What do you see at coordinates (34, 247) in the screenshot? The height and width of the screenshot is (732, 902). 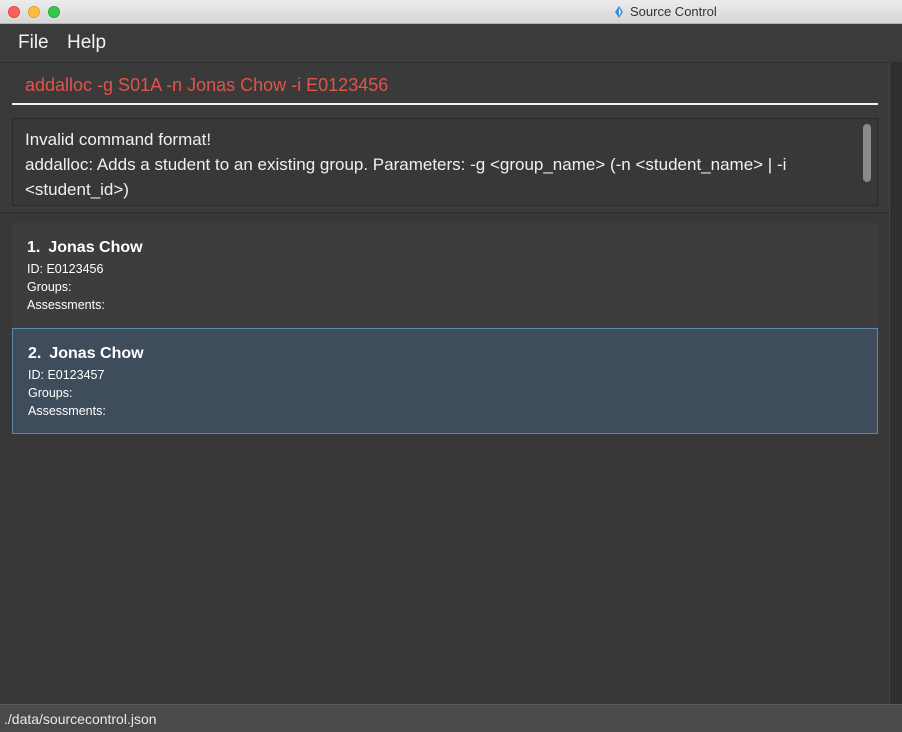 I see `student-index: 1.` at bounding box center [34, 247].